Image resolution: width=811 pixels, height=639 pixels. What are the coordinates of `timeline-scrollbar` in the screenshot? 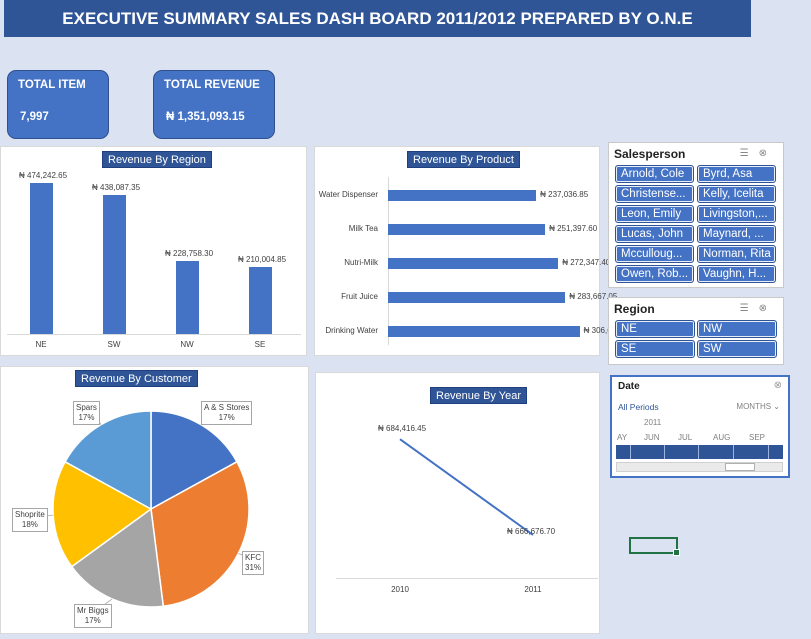 It's located at (699, 467).